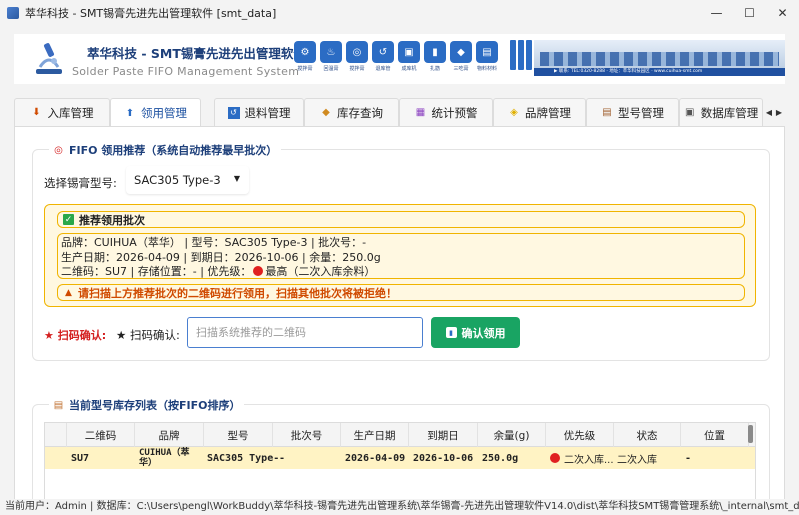 This screenshot has height=515, width=799. What do you see at coordinates (749, 12) in the screenshot?
I see `maximize-button: ☐` at bounding box center [749, 12].